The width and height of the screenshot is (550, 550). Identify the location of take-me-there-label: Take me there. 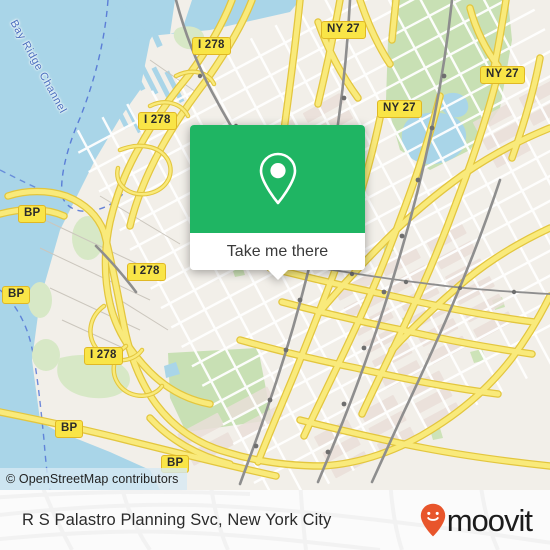
(277, 251).